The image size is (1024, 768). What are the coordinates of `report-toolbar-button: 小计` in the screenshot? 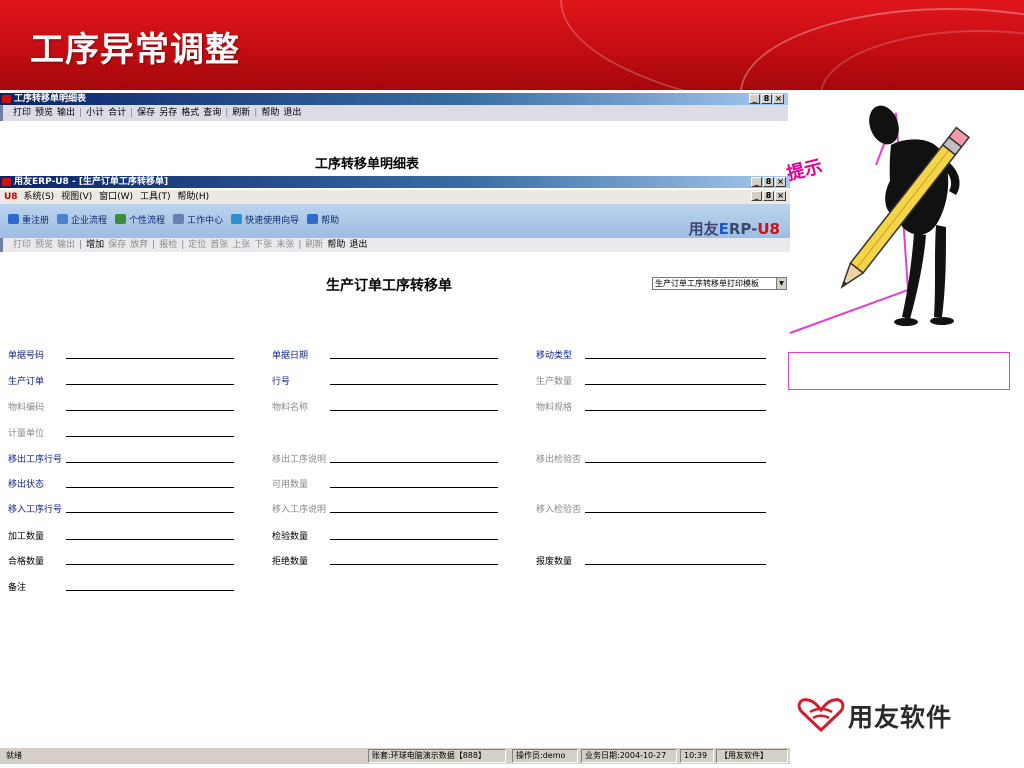 It's located at (95, 113).